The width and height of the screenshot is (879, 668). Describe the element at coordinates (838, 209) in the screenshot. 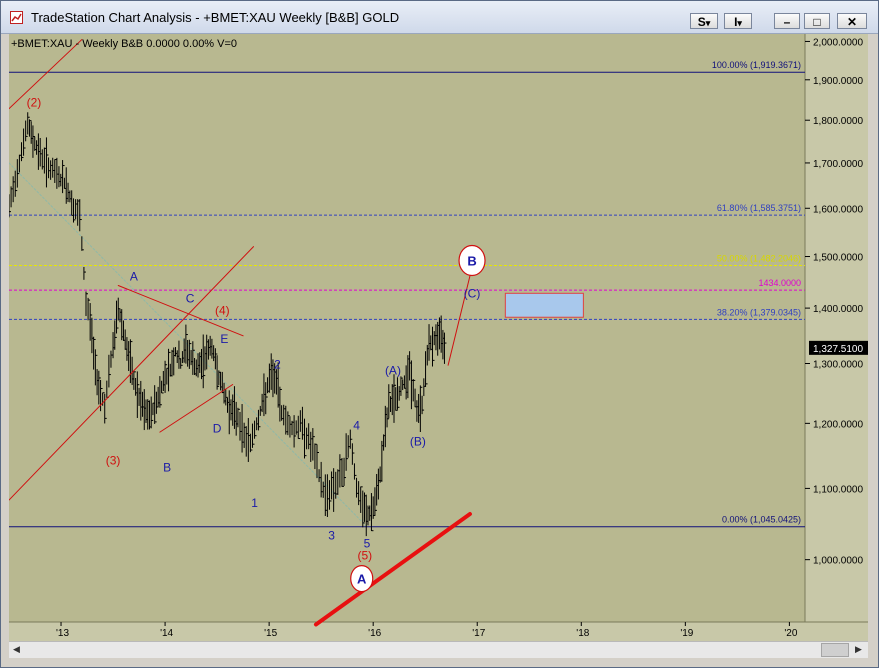

I see `y-tick-label: 1,600.0000` at that location.